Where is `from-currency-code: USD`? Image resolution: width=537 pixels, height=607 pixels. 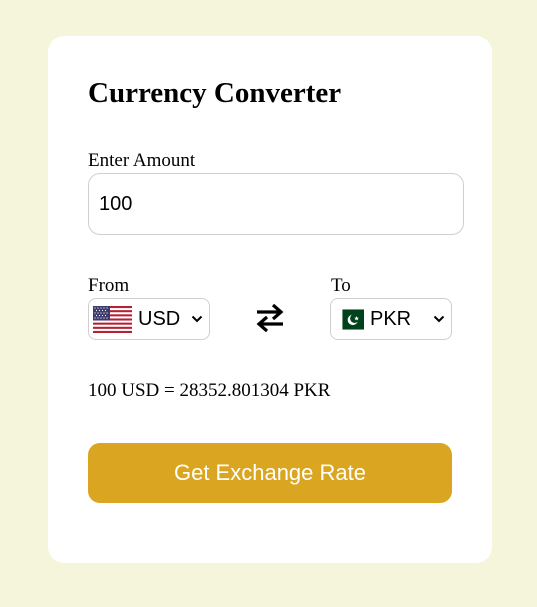 from-currency-code: USD is located at coordinates (159, 319).